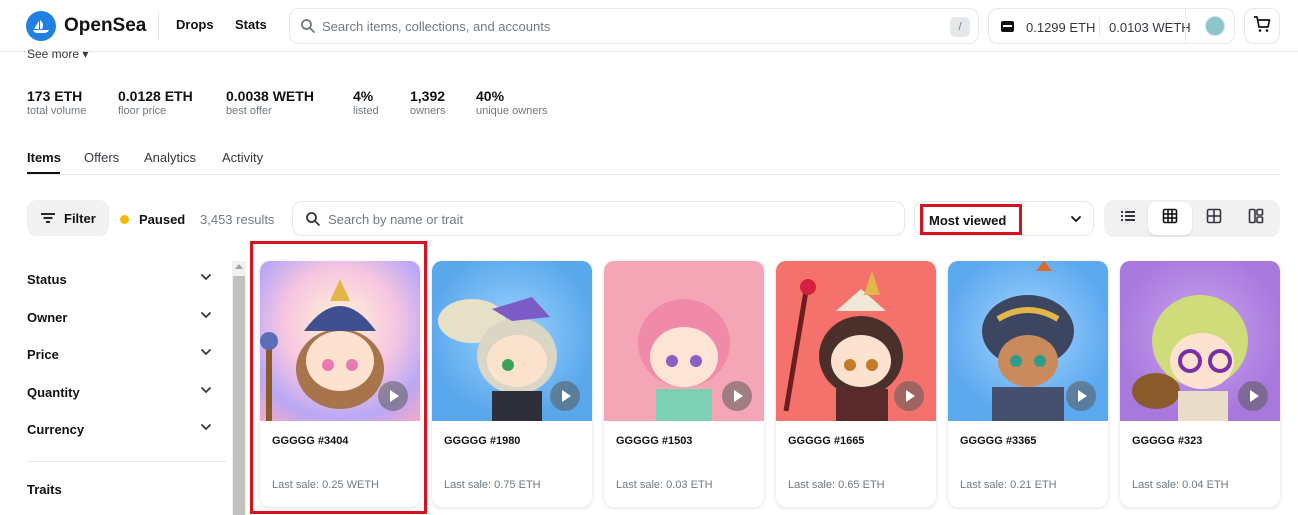  What do you see at coordinates (1215, 26) in the screenshot?
I see `avatar` at bounding box center [1215, 26].